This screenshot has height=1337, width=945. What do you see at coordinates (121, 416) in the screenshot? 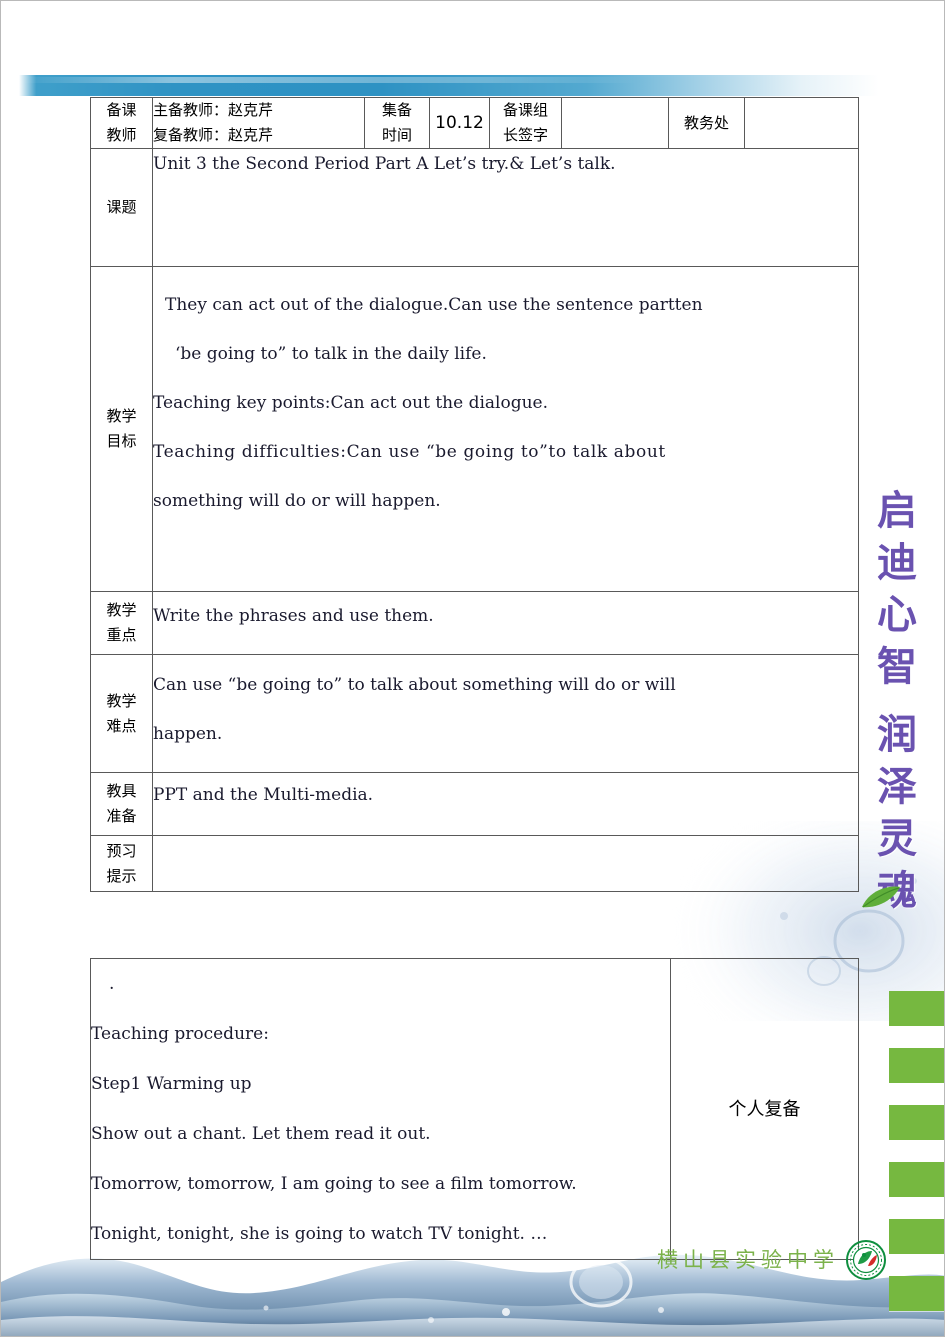
I see `objectives-label-line1: 教学` at bounding box center [121, 416].